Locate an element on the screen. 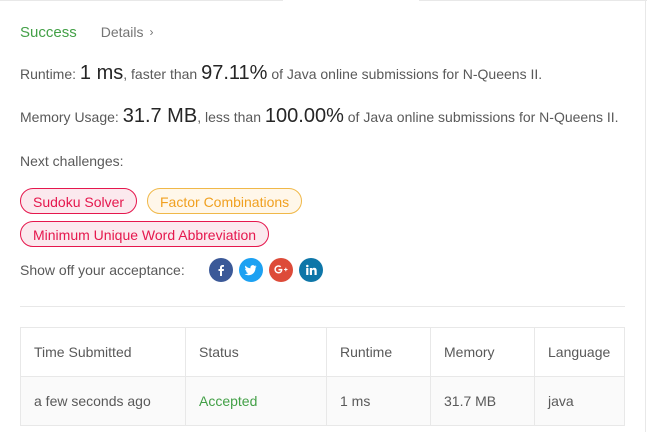 The width and height of the screenshot is (647, 432). share-row: Show off your acceptance: is located at coordinates (174, 270).